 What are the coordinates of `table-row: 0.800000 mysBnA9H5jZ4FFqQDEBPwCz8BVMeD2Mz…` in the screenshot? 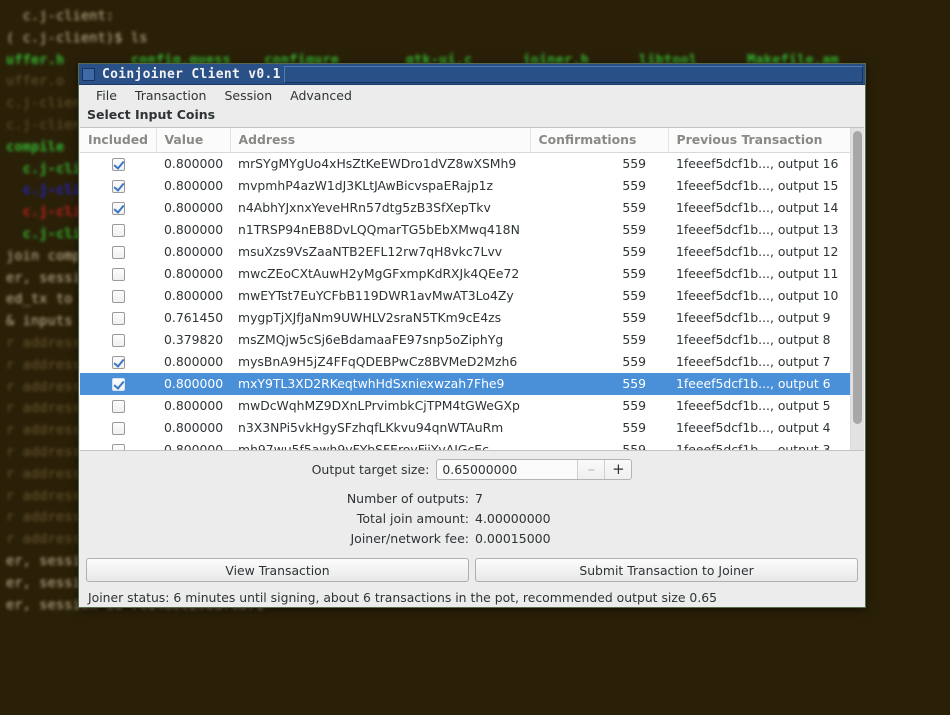 It's located at (472, 362).